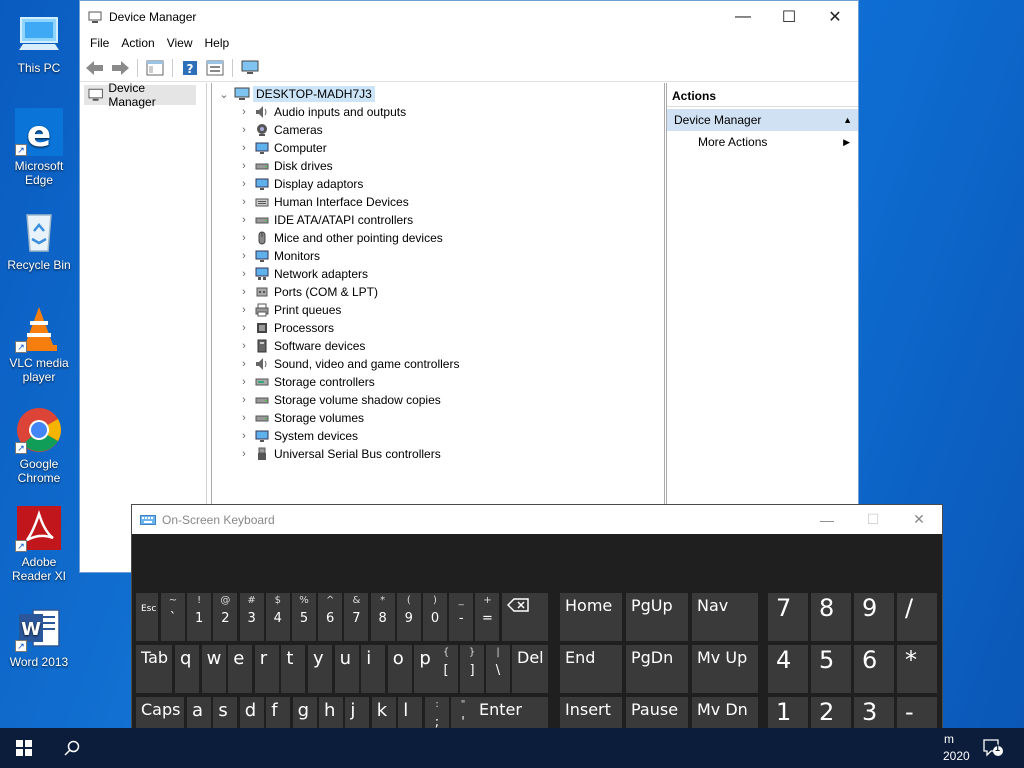 The height and width of the screenshot is (768, 1024). Describe the element at coordinates (382, 617) in the screenshot. I see `key-8: * 8` at that location.